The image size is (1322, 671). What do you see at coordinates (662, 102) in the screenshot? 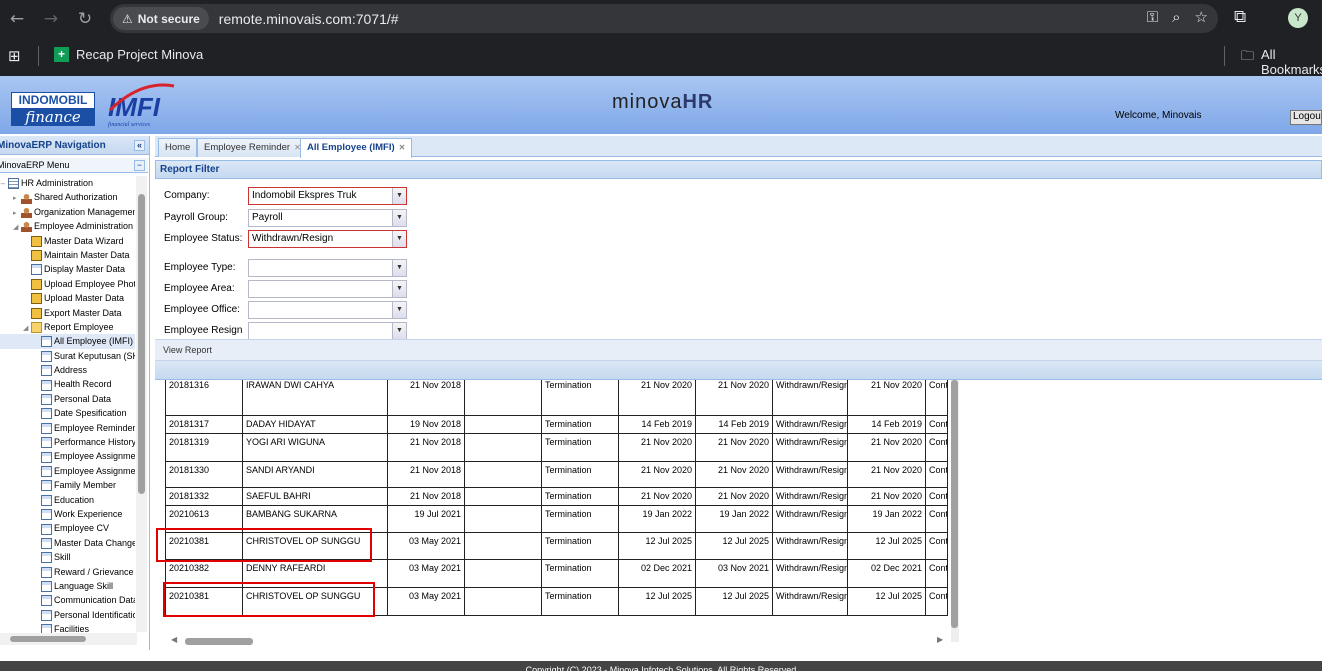
I see `minova-hr-brand: minovaHR` at bounding box center [662, 102].